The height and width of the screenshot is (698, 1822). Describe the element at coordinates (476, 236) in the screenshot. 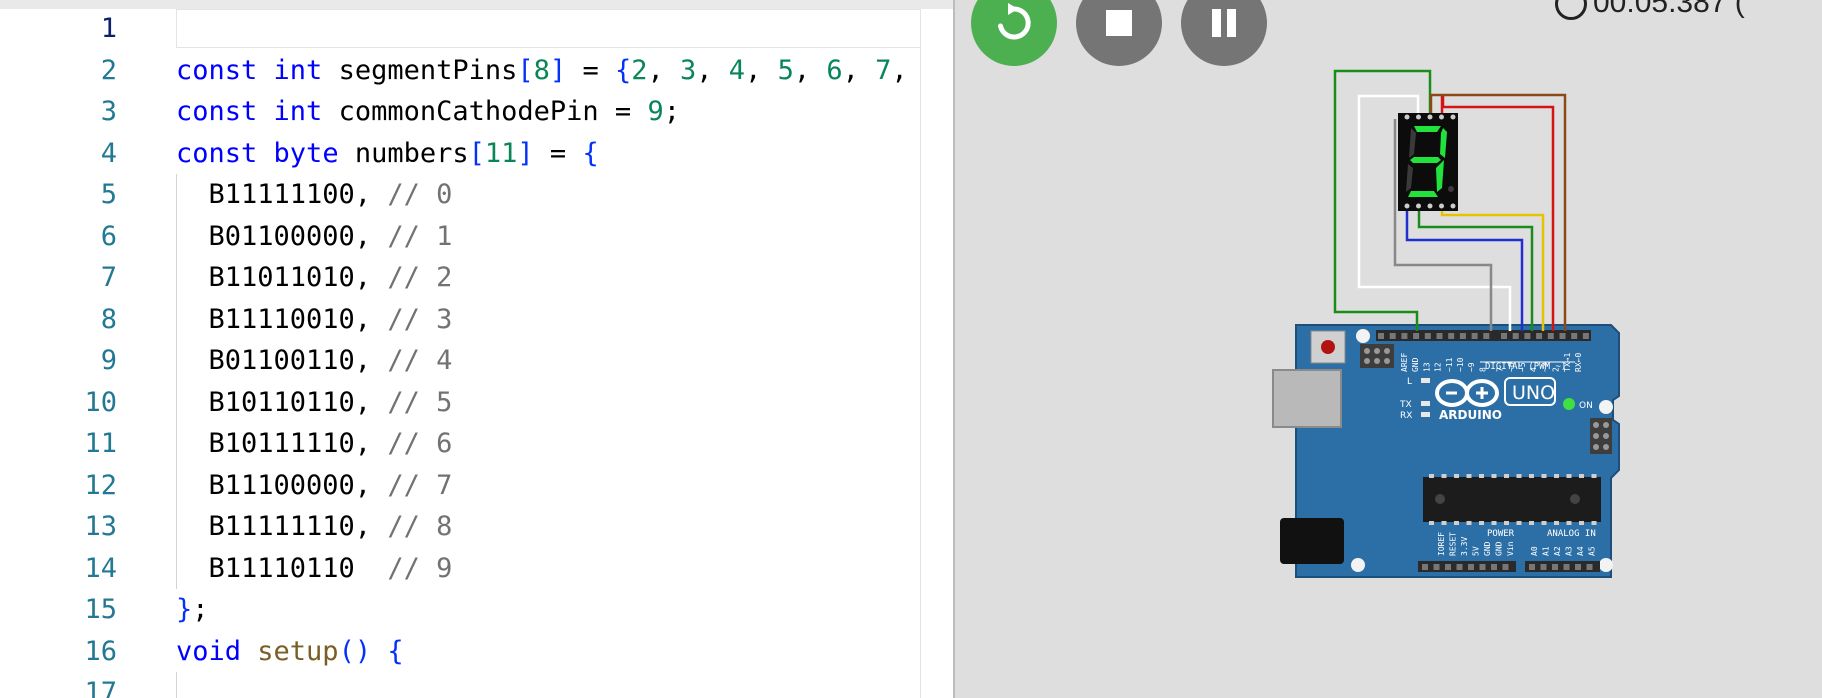

I see `code-line: 6 B01100000, // 1` at that location.